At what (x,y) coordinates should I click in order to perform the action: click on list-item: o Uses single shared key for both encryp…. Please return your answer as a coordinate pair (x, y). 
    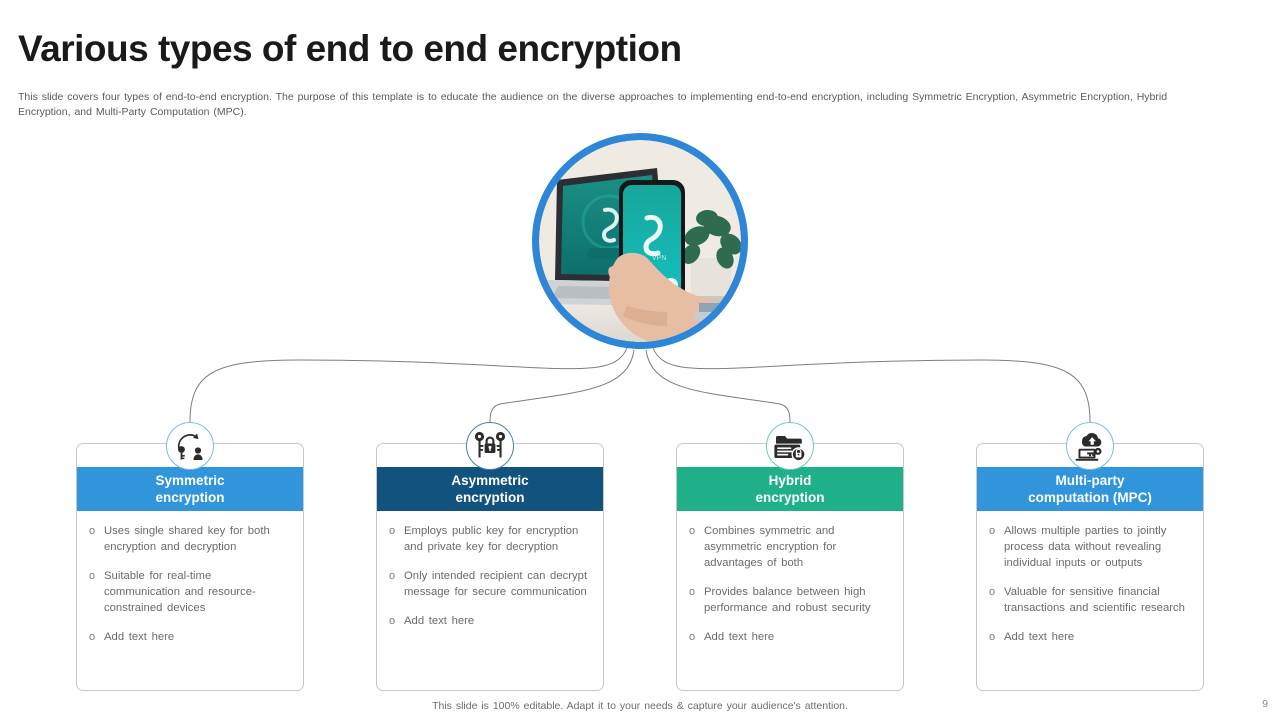
    Looking at the image, I should click on (190, 539).